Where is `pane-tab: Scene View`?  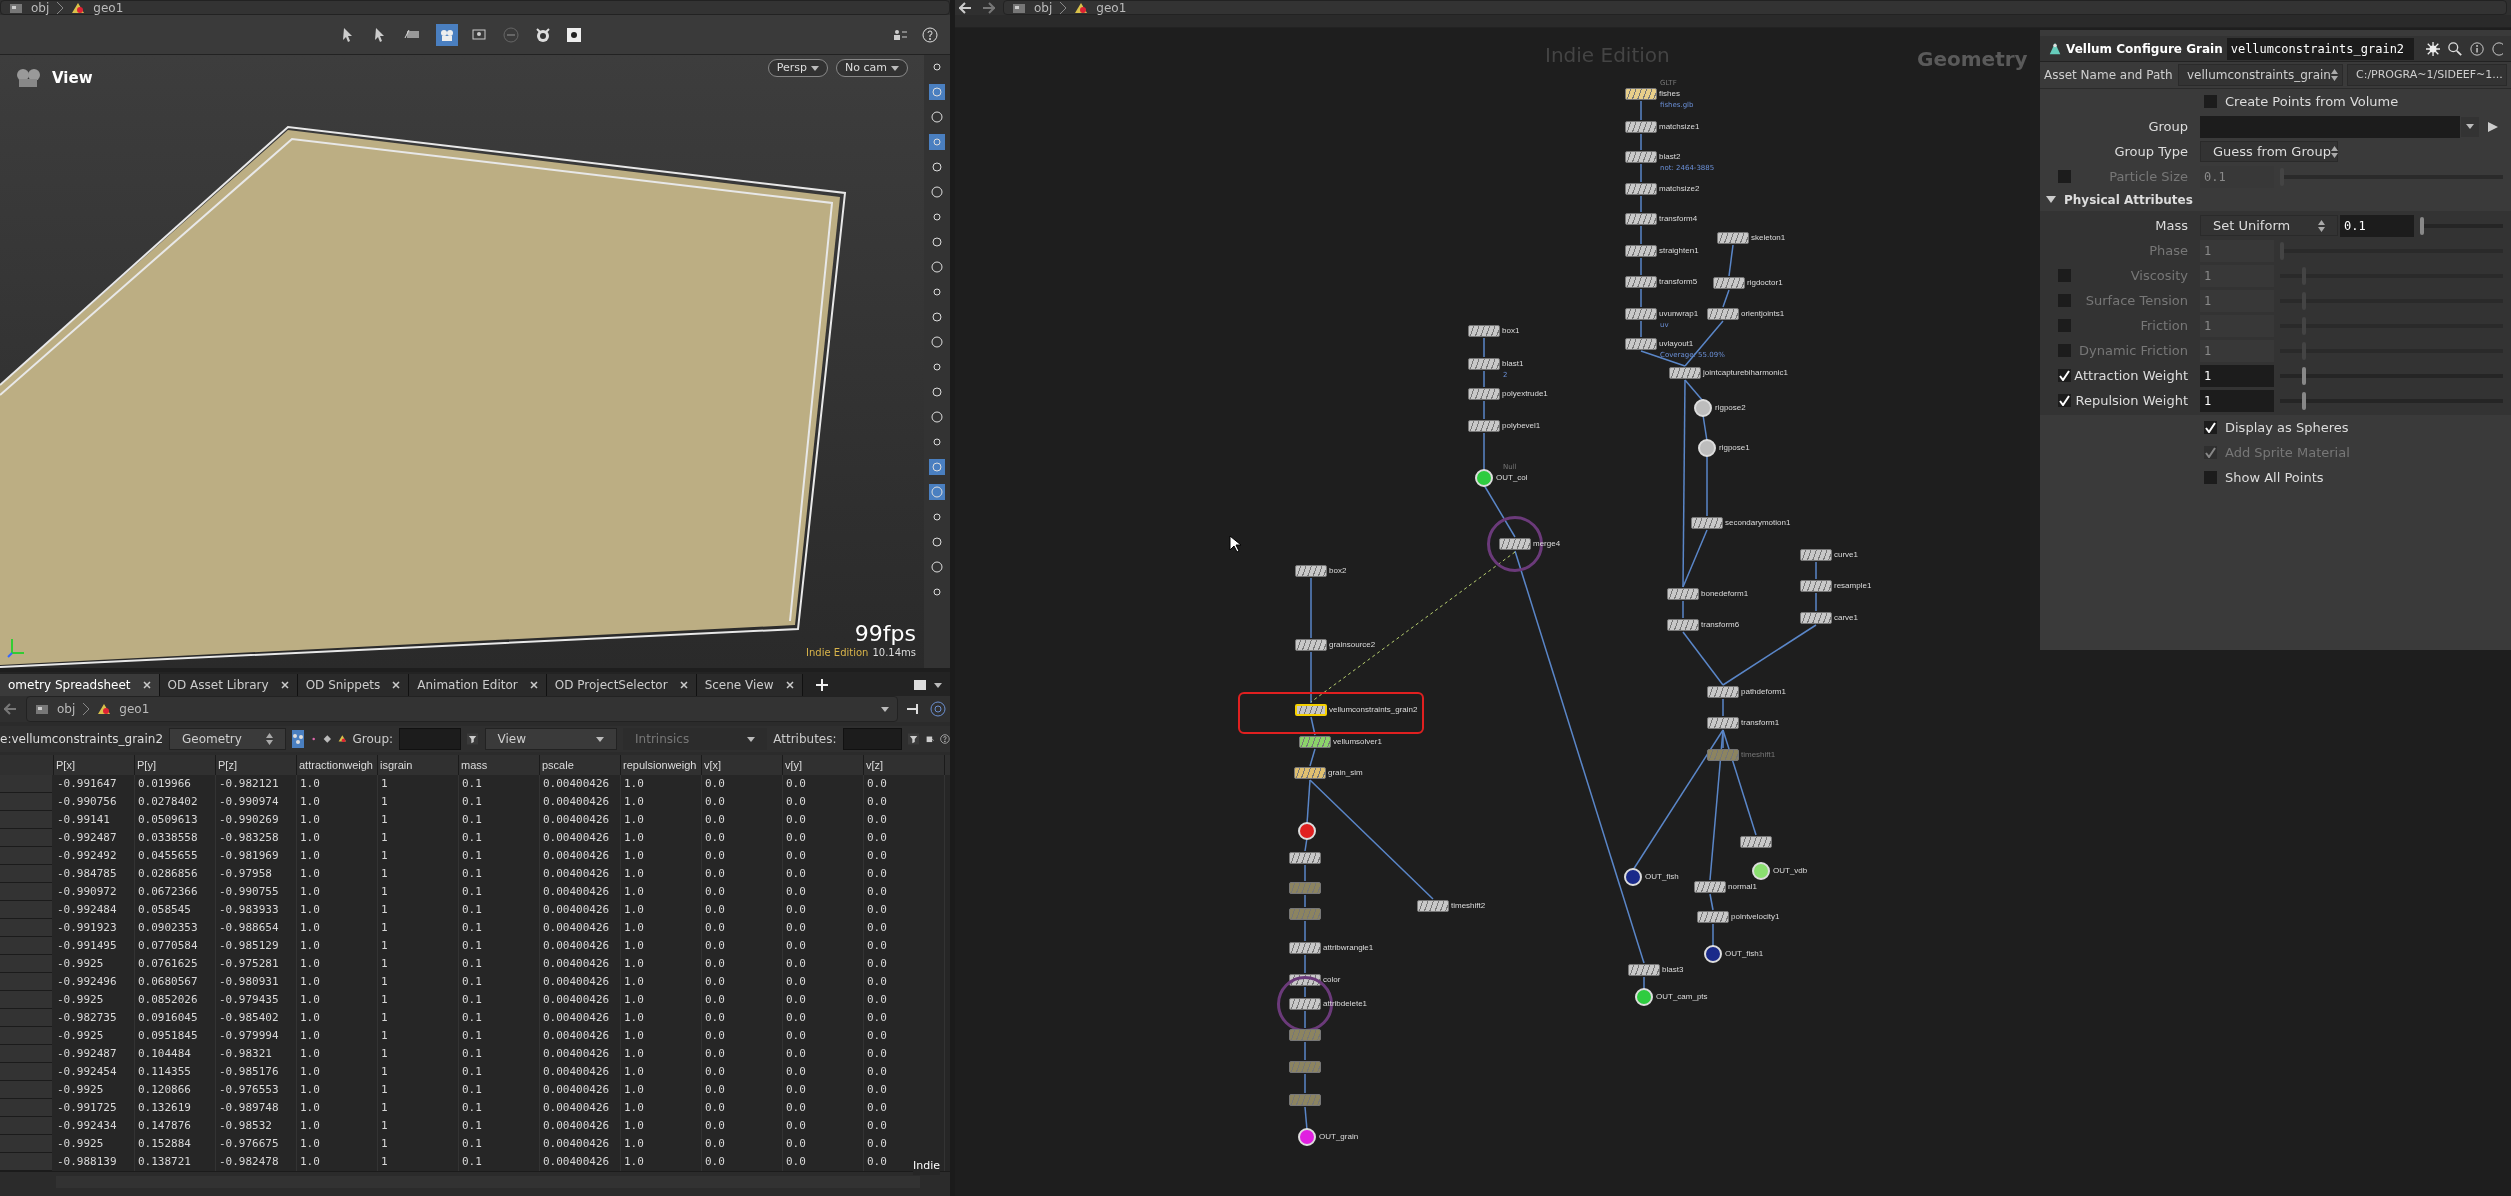
pane-tab: Scene View is located at coordinates (749, 685).